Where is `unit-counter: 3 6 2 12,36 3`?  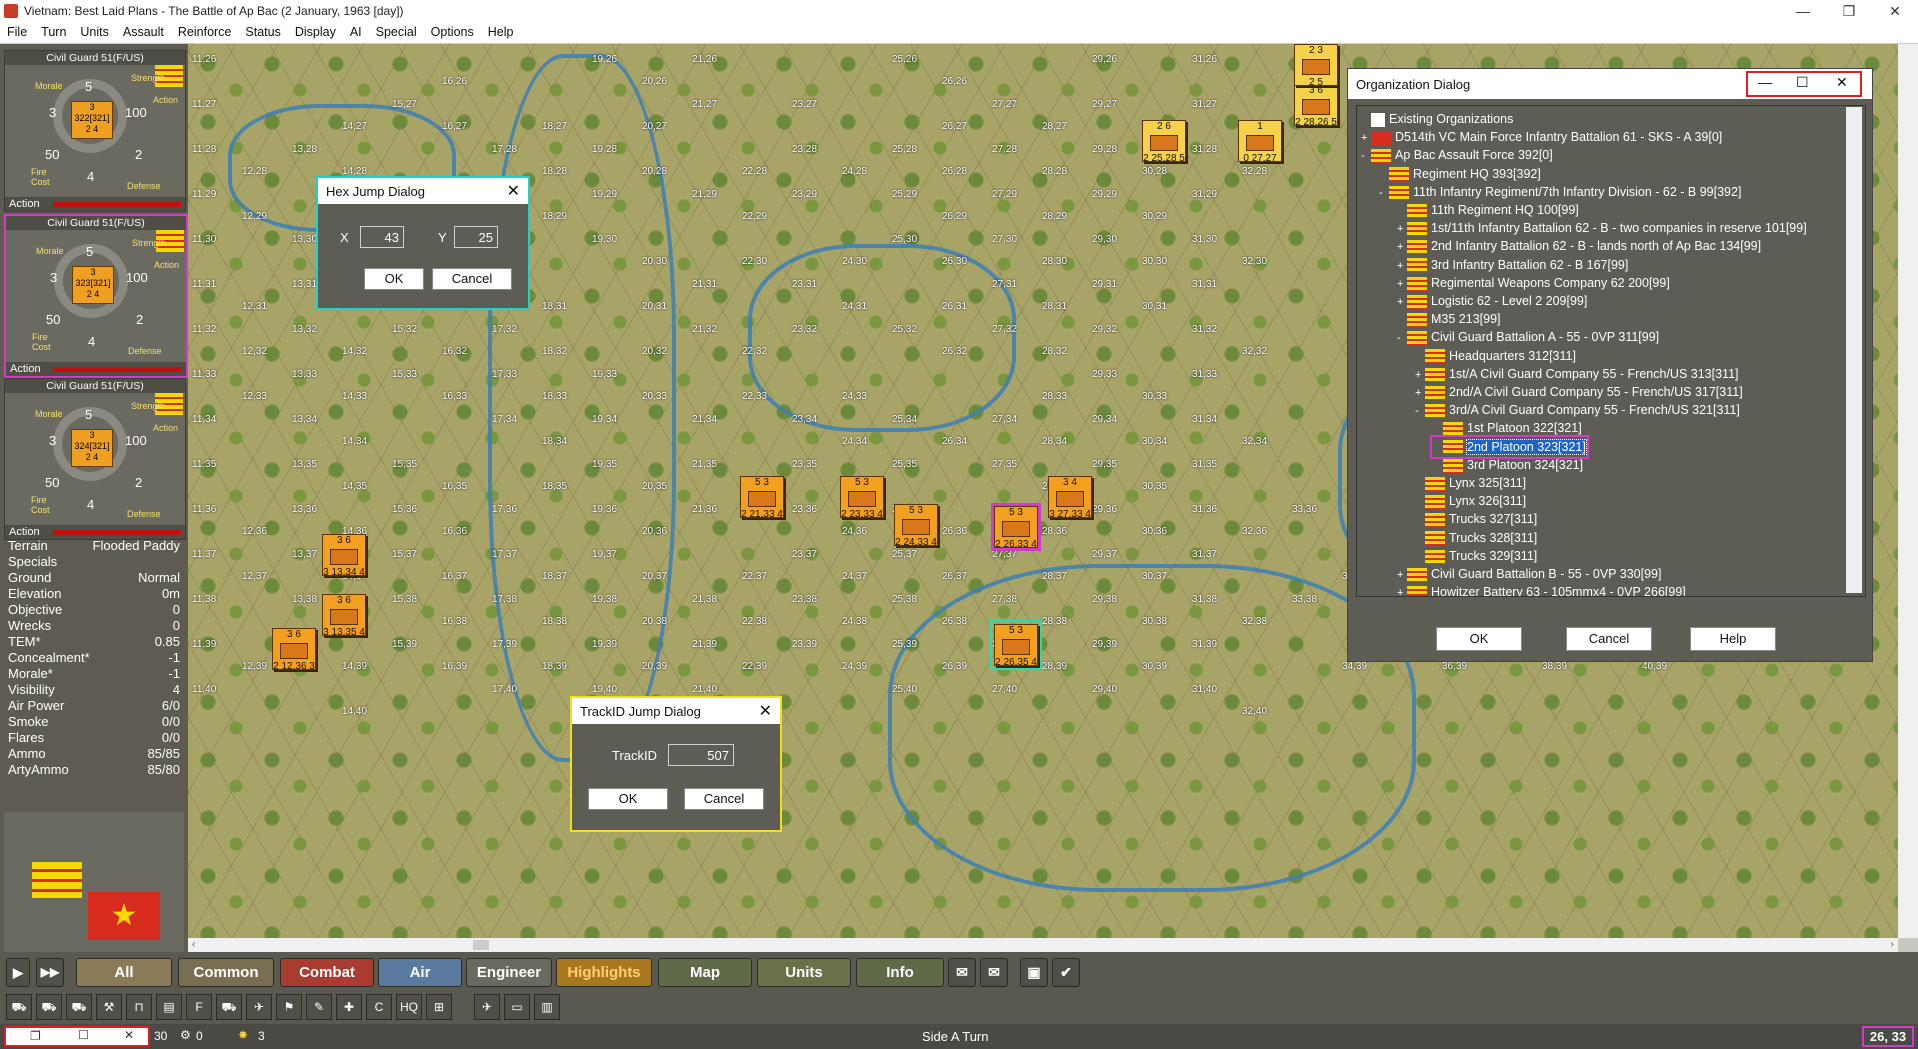 unit-counter: 3 6 2 12,36 3 is located at coordinates (294, 650).